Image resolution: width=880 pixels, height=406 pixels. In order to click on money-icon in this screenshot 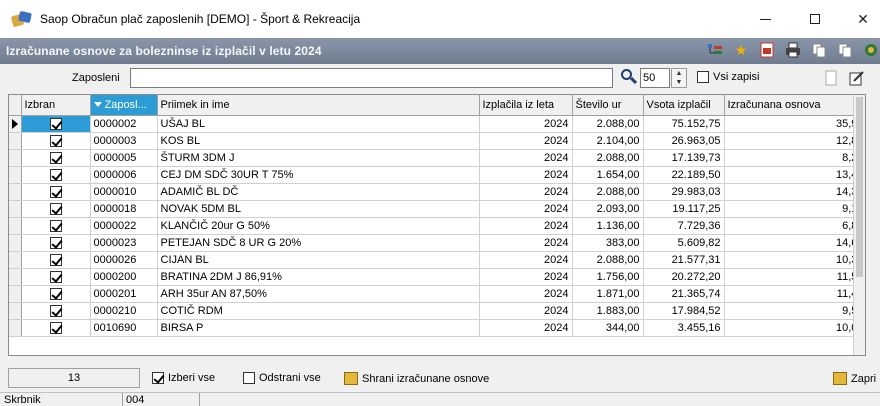, I will do `click(871, 50)`.